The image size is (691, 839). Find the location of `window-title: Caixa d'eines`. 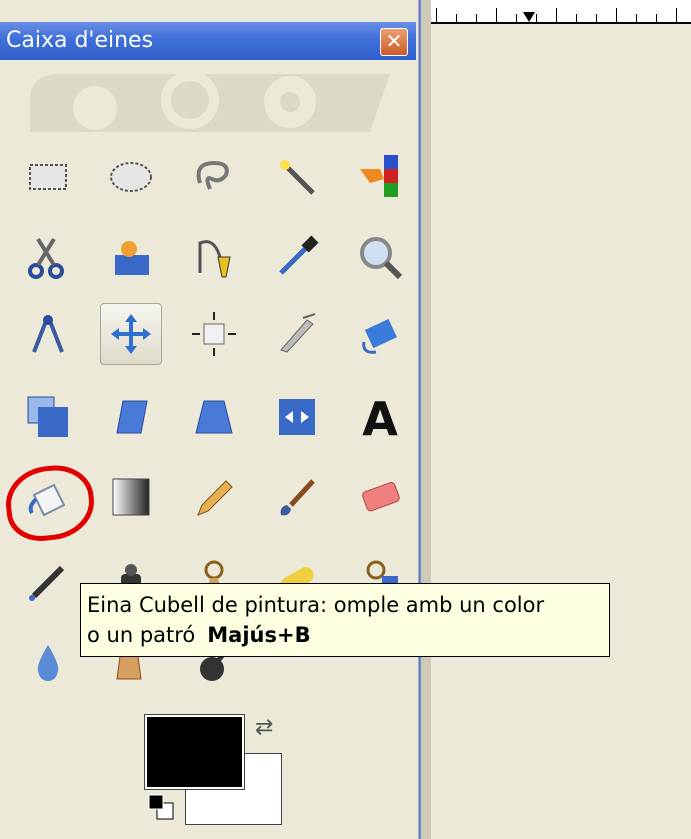

window-title: Caixa d'eines is located at coordinates (80, 40).